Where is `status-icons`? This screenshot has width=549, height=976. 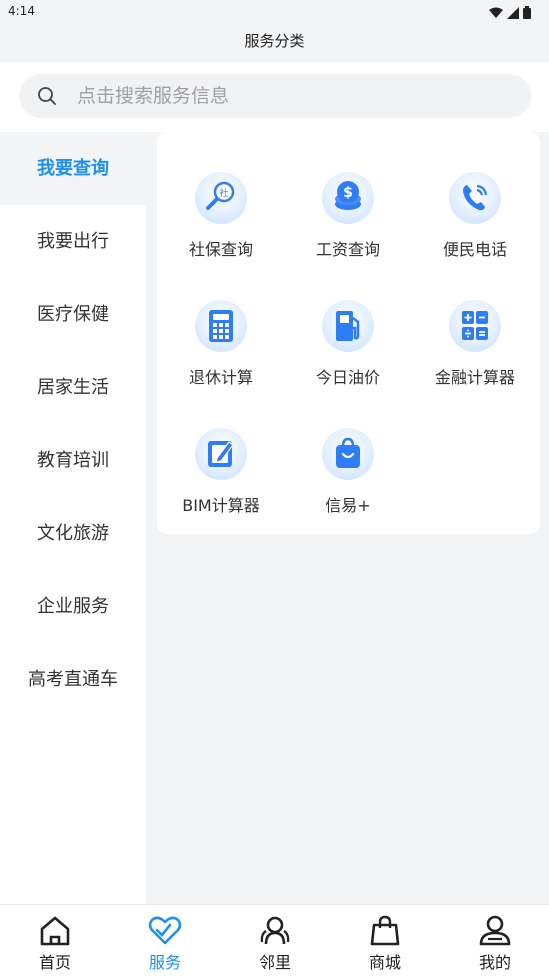
status-icons is located at coordinates (510, 13).